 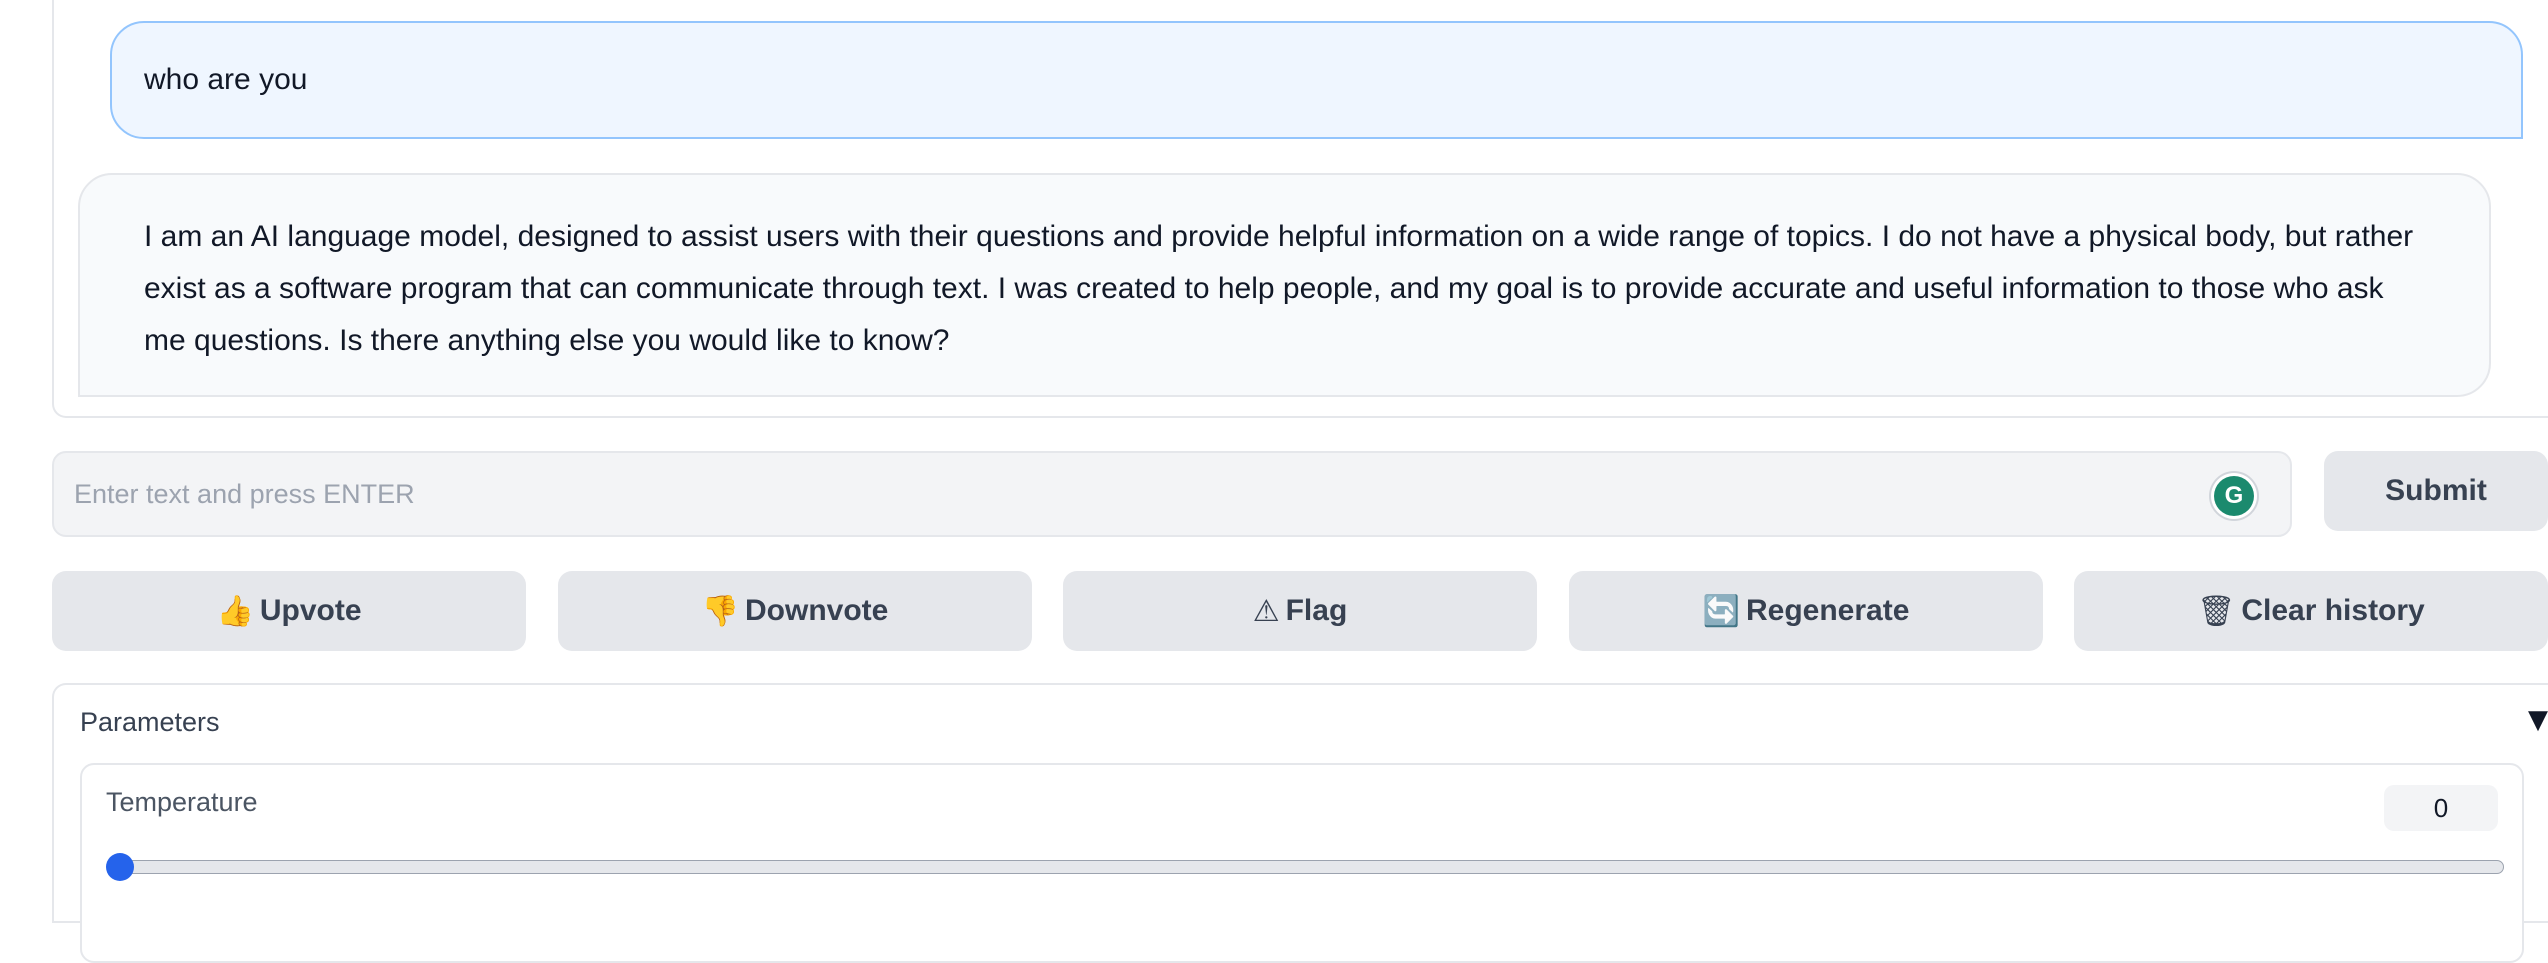 I want to click on message-input, so click(x=1172, y=494).